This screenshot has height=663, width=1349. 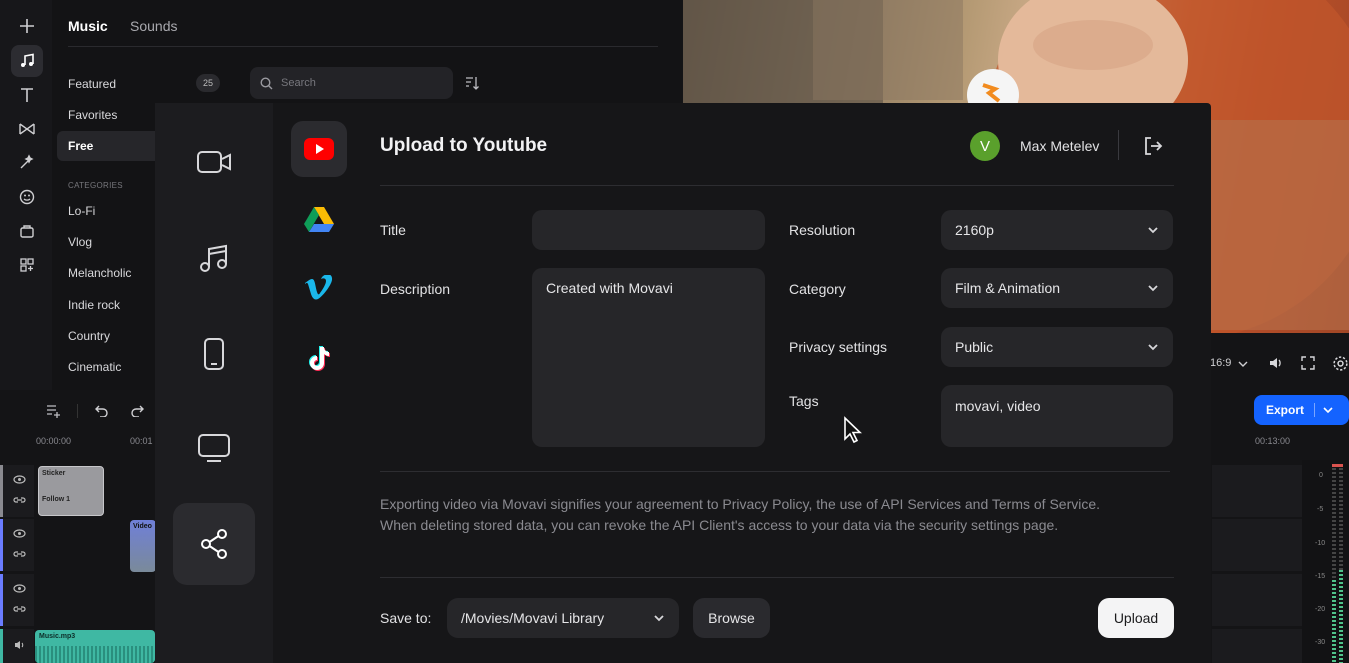 I want to click on tiktok-service-button, so click(x=319, y=359).